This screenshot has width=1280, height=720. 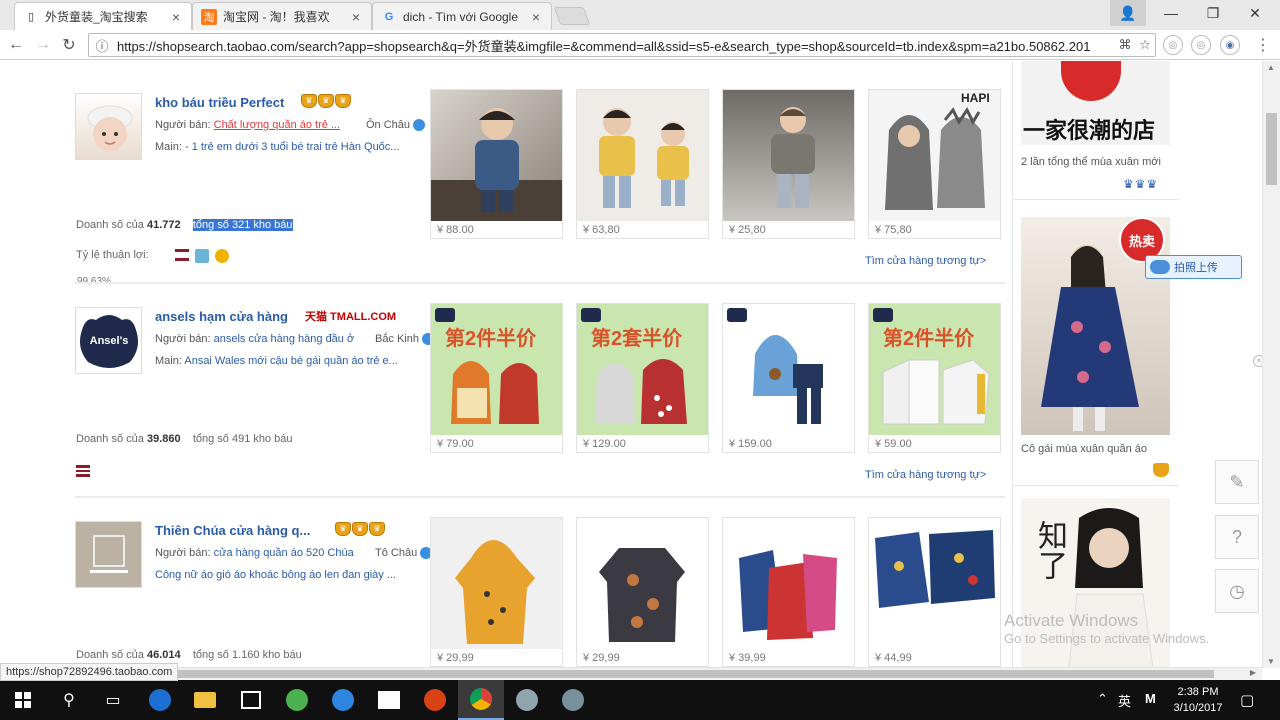 I want to click on store-icon, so click(x=251, y=700).